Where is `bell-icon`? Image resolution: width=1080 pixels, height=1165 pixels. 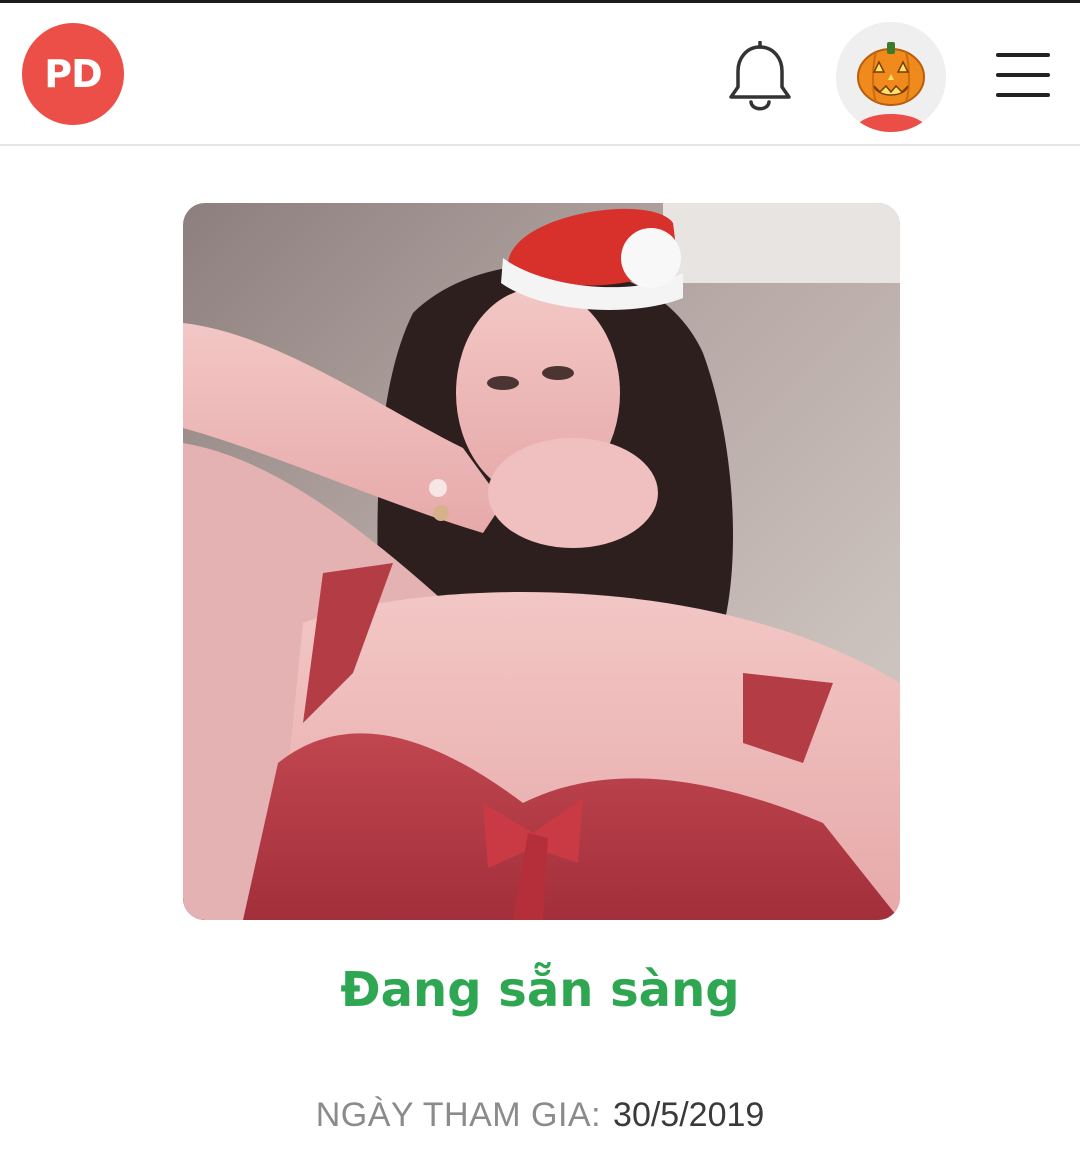 bell-icon is located at coordinates (760, 78).